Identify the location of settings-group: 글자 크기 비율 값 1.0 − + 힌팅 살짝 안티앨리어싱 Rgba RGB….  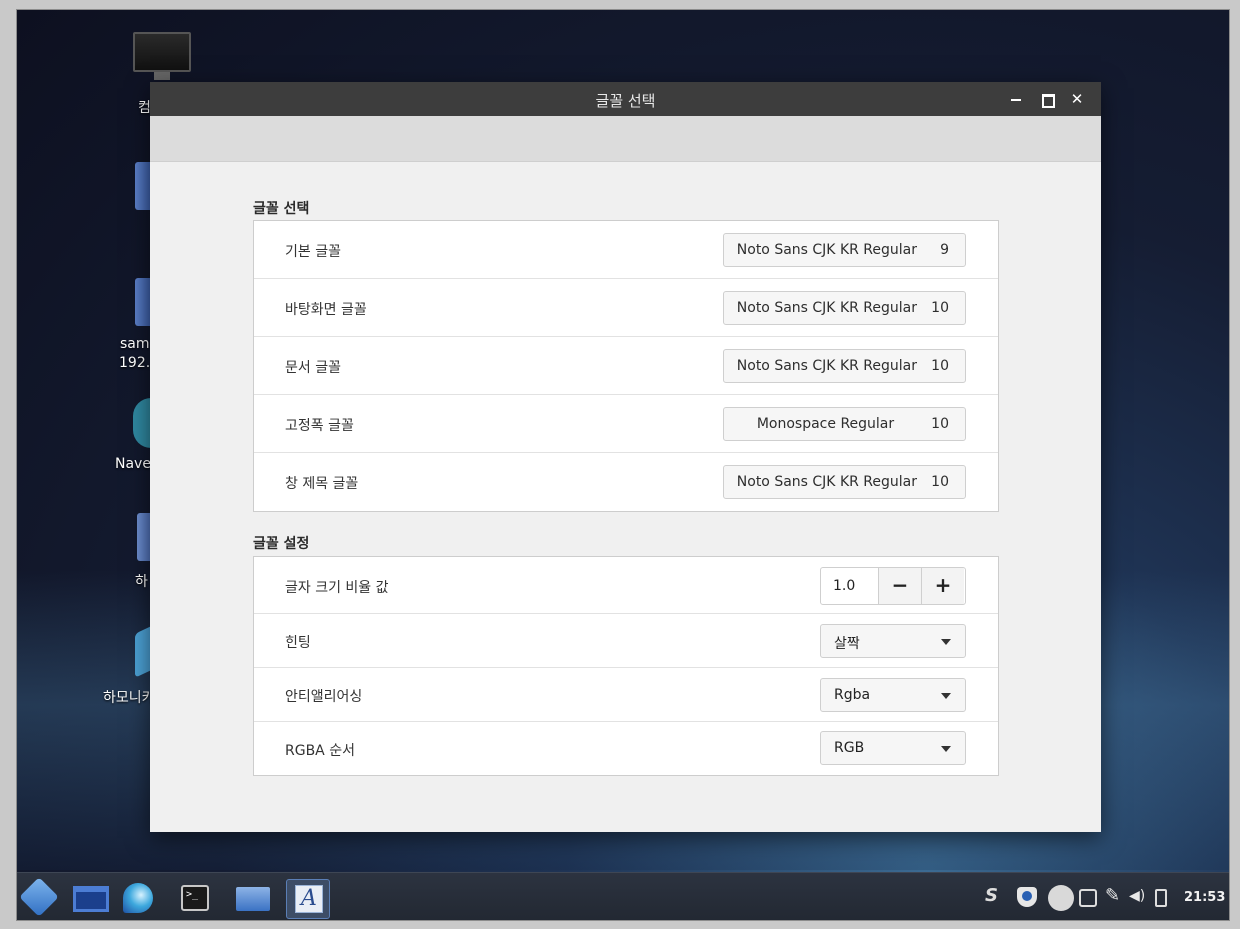
(626, 666).